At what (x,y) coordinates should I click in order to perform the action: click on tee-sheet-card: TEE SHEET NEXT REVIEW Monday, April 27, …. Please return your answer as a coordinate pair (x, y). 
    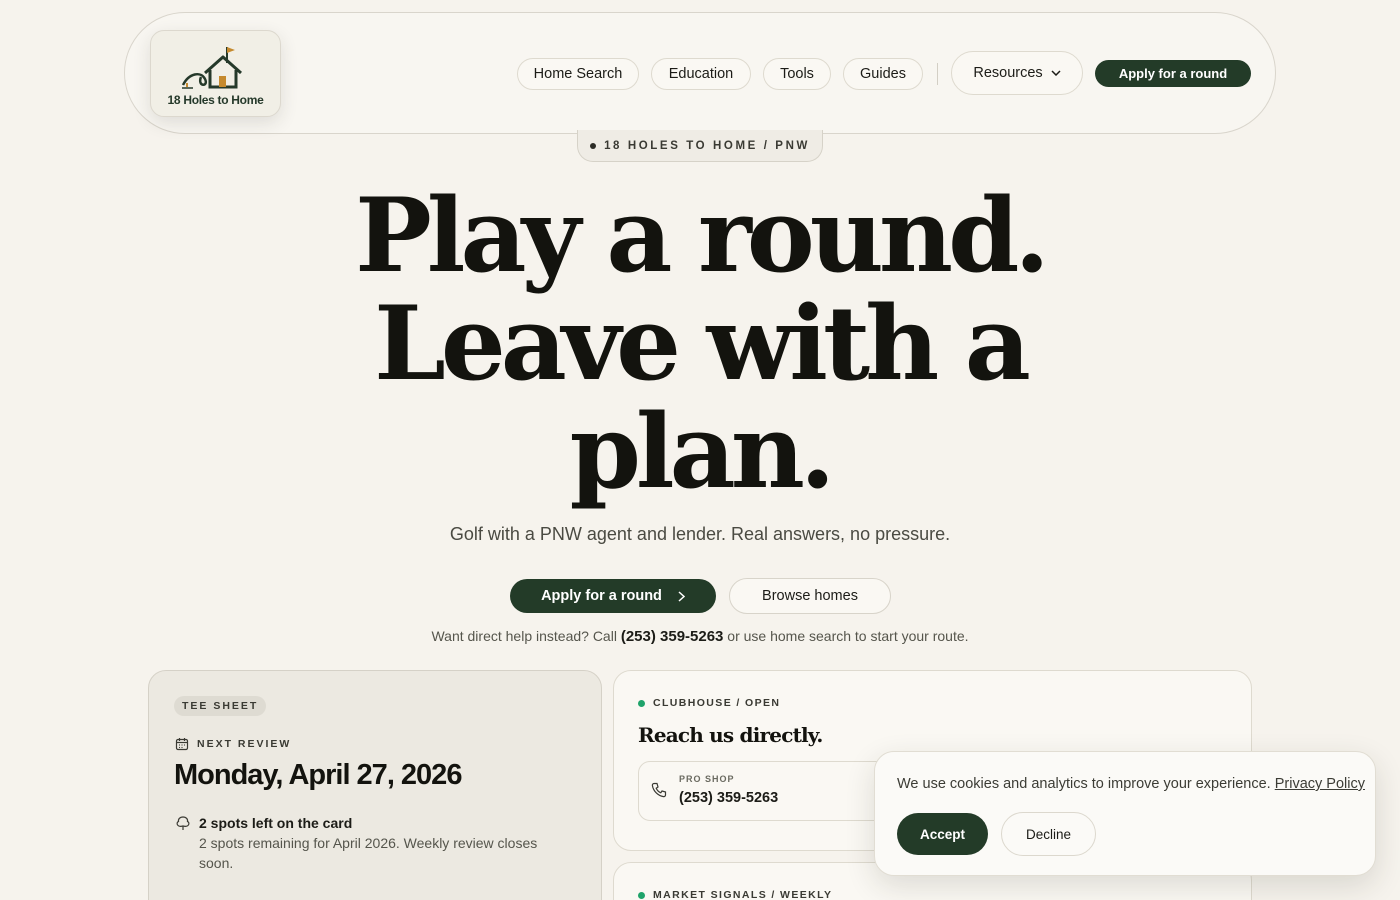
    Looking at the image, I should click on (375, 785).